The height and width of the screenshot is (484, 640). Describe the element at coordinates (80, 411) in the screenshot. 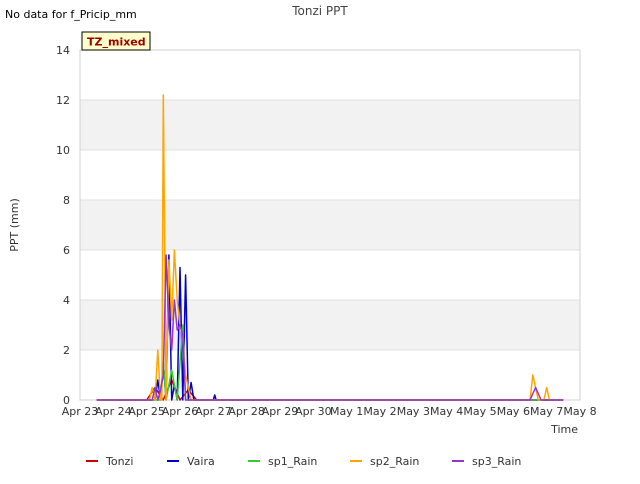

I see `x-tick-label: Apr 23` at that location.